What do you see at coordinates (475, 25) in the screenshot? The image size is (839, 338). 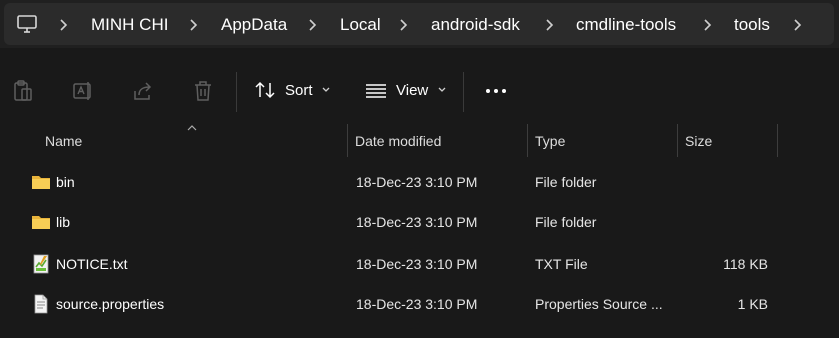 I see `breadcrumb-item-android-sdk: android-sdk` at bounding box center [475, 25].